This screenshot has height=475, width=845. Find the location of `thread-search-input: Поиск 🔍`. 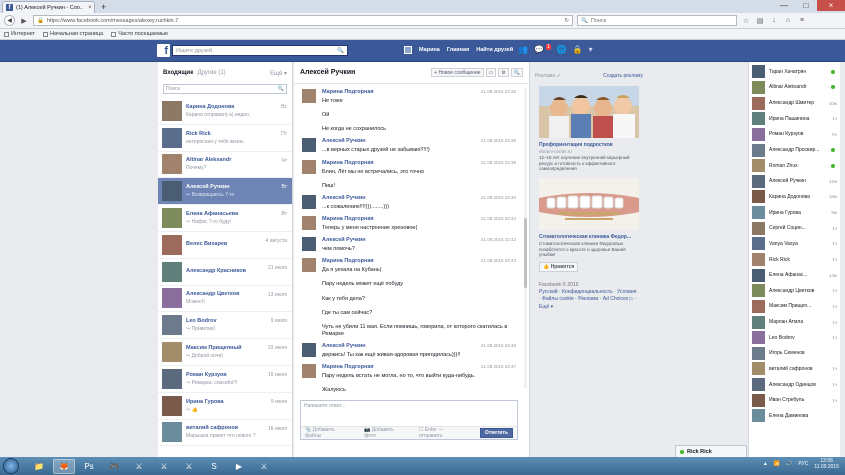

thread-search-input: Поиск 🔍 is located at coordinates (225, 89).